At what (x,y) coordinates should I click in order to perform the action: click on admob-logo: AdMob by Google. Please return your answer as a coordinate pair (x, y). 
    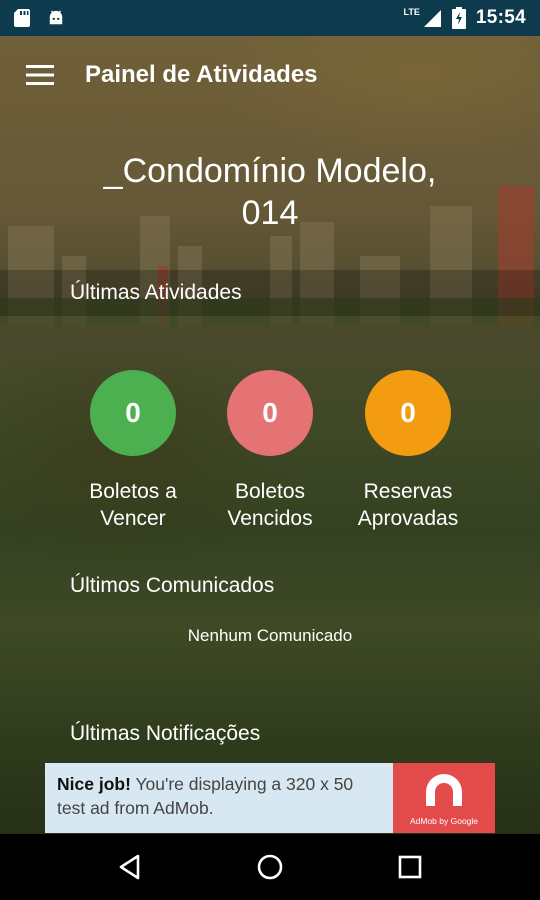
    Looking at the image, I should click on (444, 798).